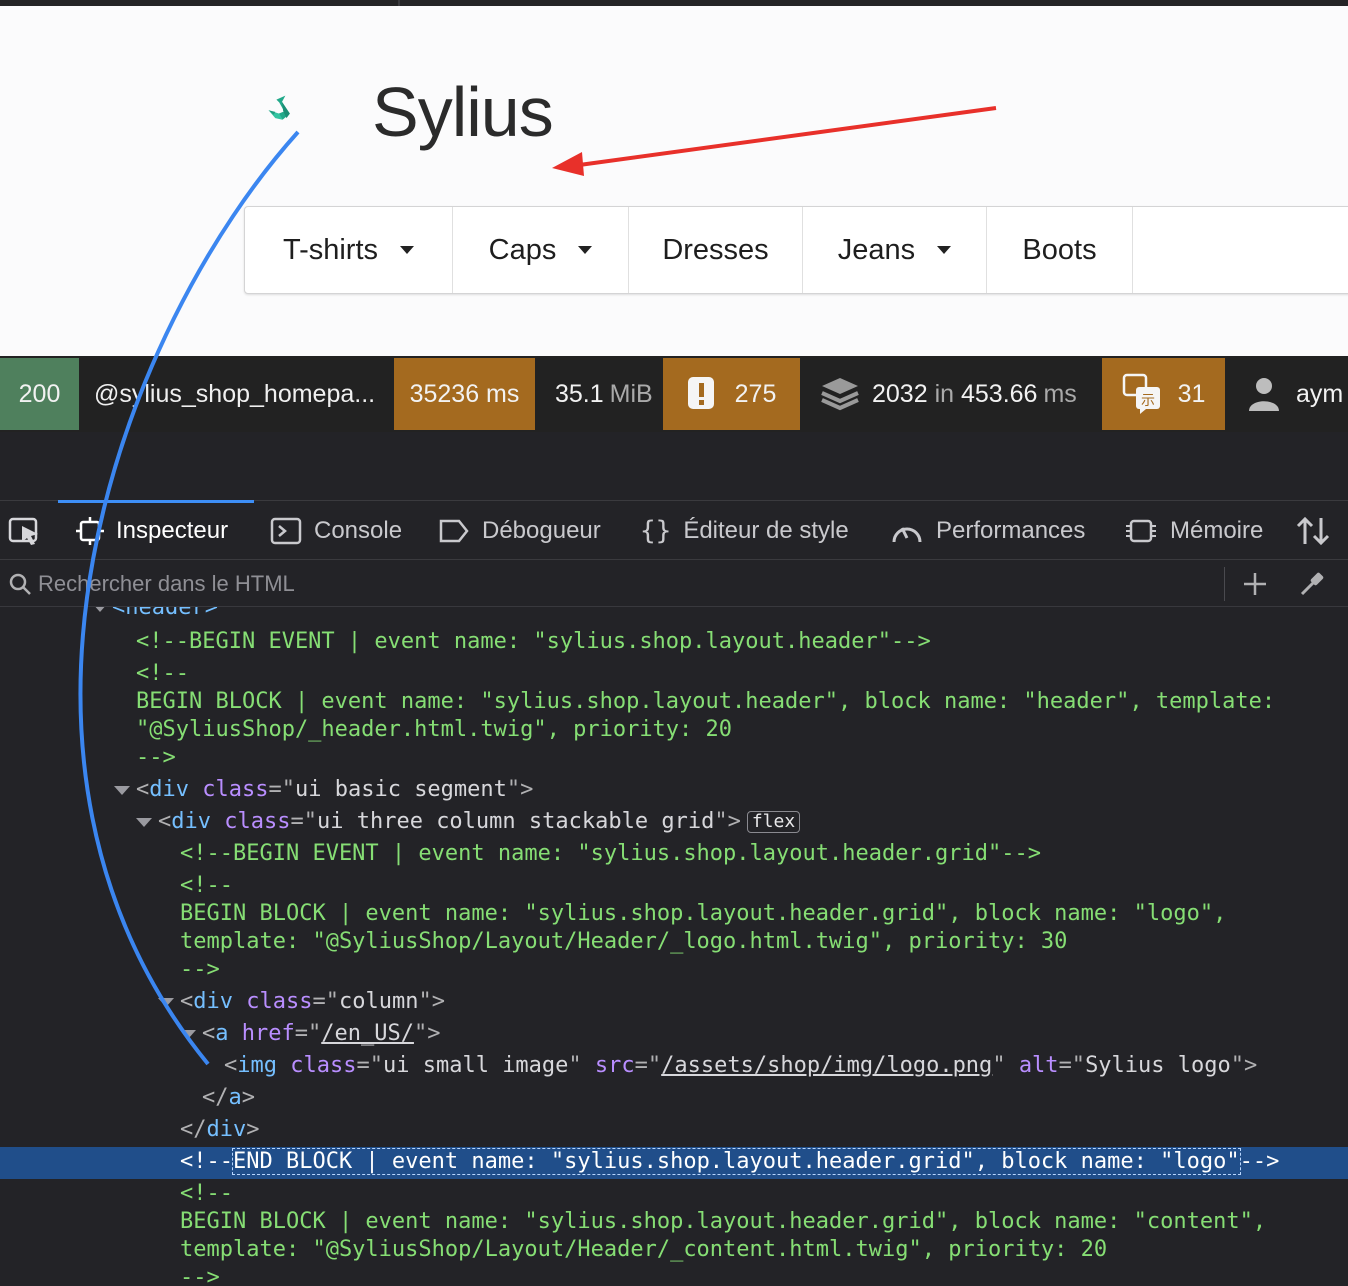  What do you see at coordinates (464, 394) in the screenshot?
I see `request-time-badge: 35236 ms` at bounding box center [464, 394].